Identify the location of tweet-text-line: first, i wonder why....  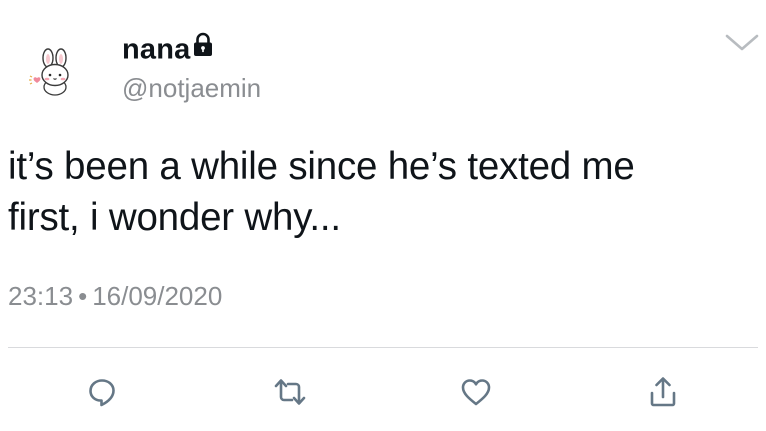
(174, 217).